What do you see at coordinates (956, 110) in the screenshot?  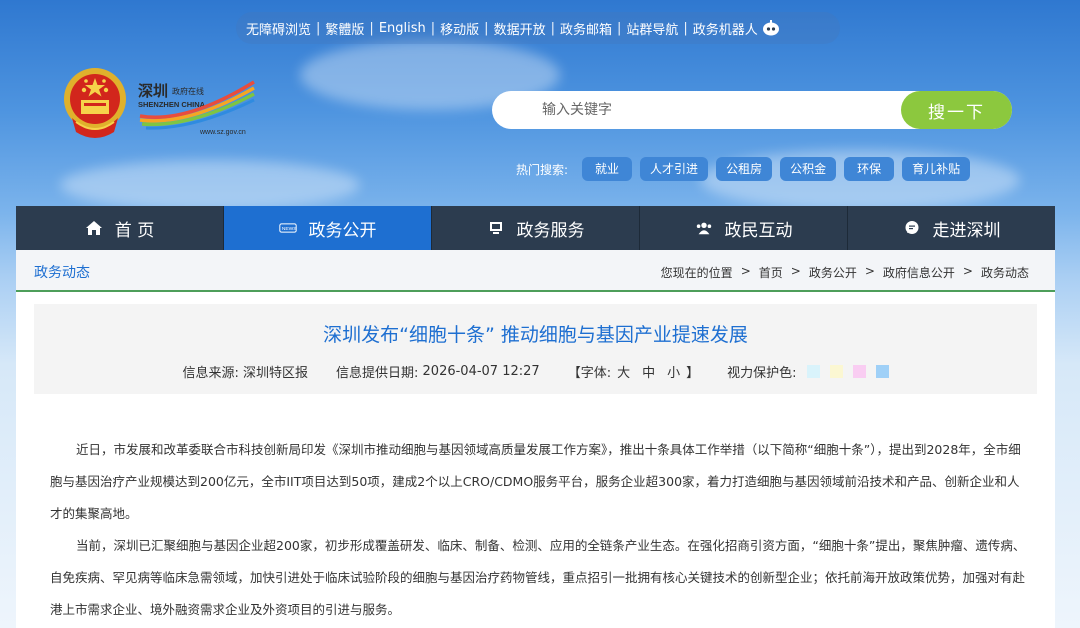 I see `search-button: 搜一下` at bounding box center [956, 110].